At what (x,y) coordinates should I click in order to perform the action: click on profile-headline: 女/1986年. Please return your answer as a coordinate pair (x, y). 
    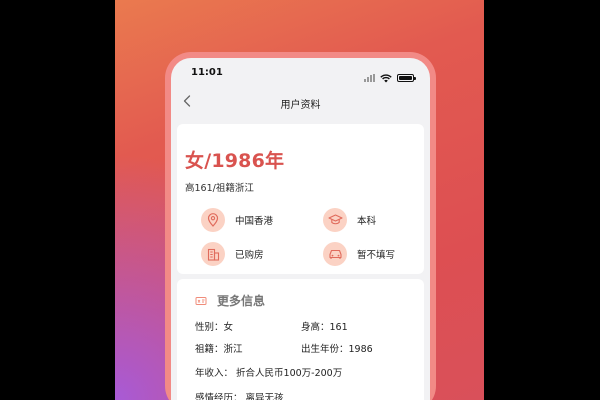
    Looking at the image, I should click on (235, 161).